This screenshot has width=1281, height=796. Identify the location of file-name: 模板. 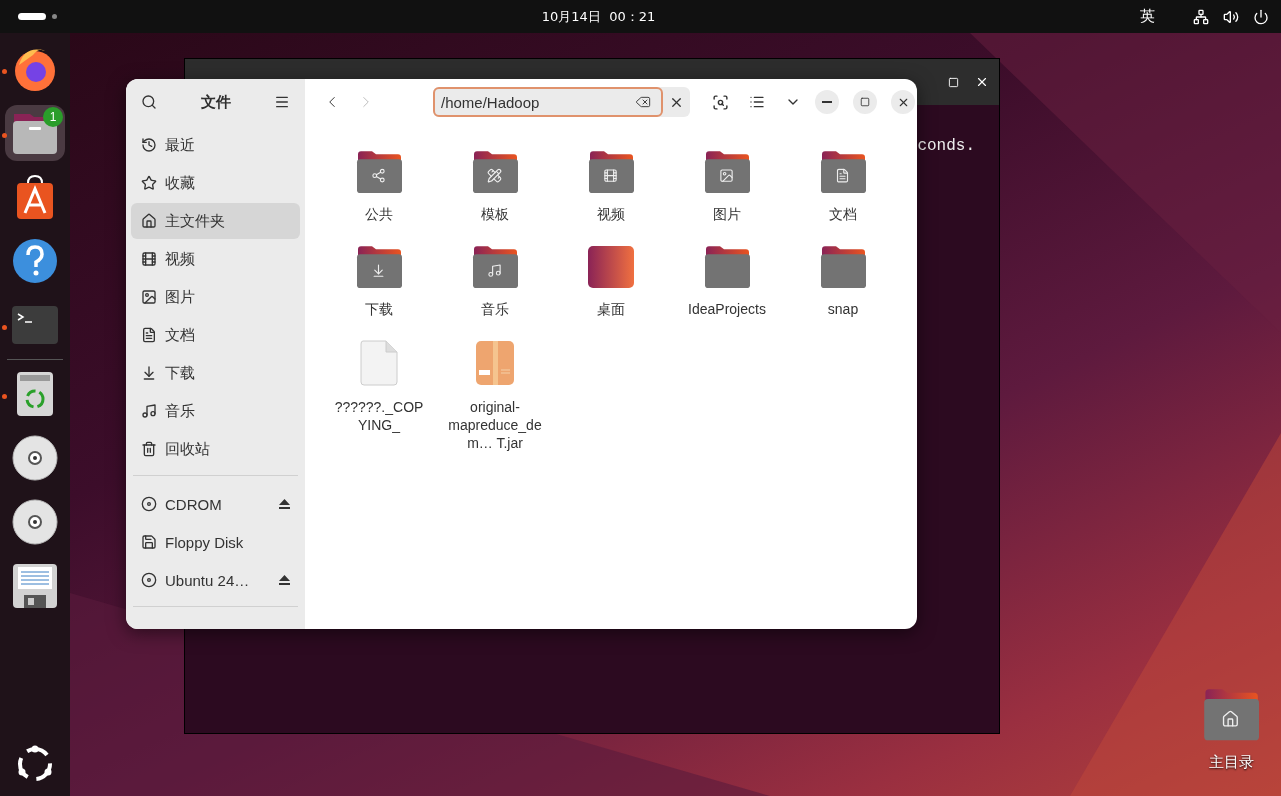
(495, 214).